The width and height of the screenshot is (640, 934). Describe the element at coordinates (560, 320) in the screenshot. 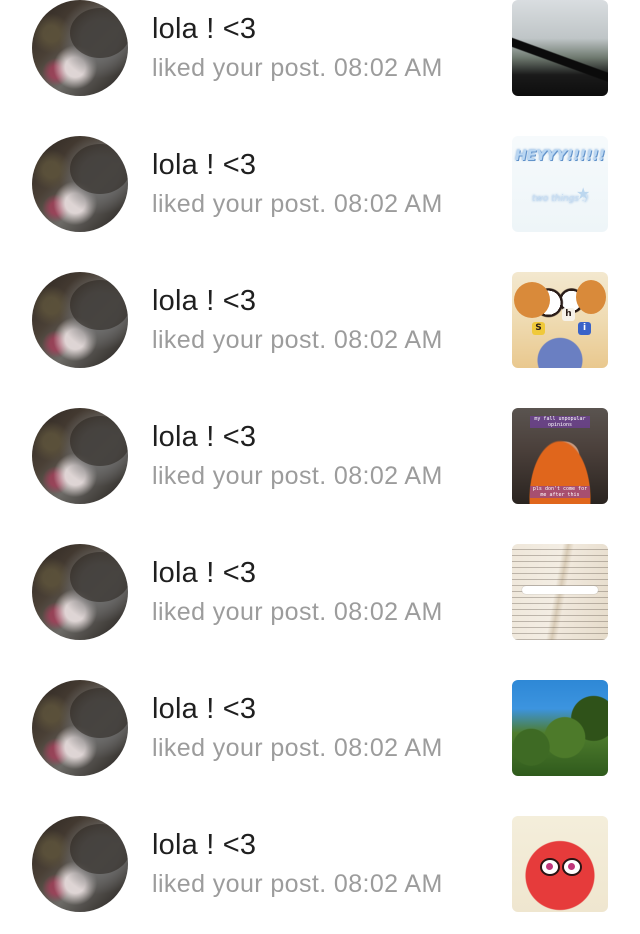

I see `post-thumbnail: S h i` at that location.